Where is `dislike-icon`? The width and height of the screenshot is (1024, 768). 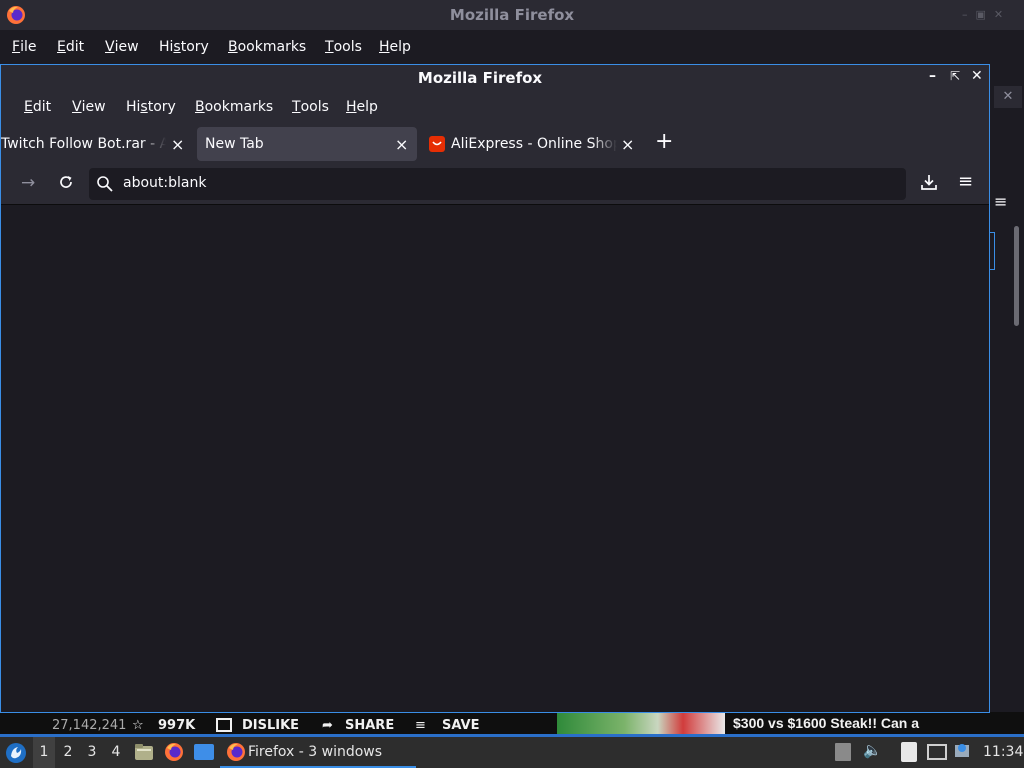
dislike-icon is located at coordinates (224, 725).